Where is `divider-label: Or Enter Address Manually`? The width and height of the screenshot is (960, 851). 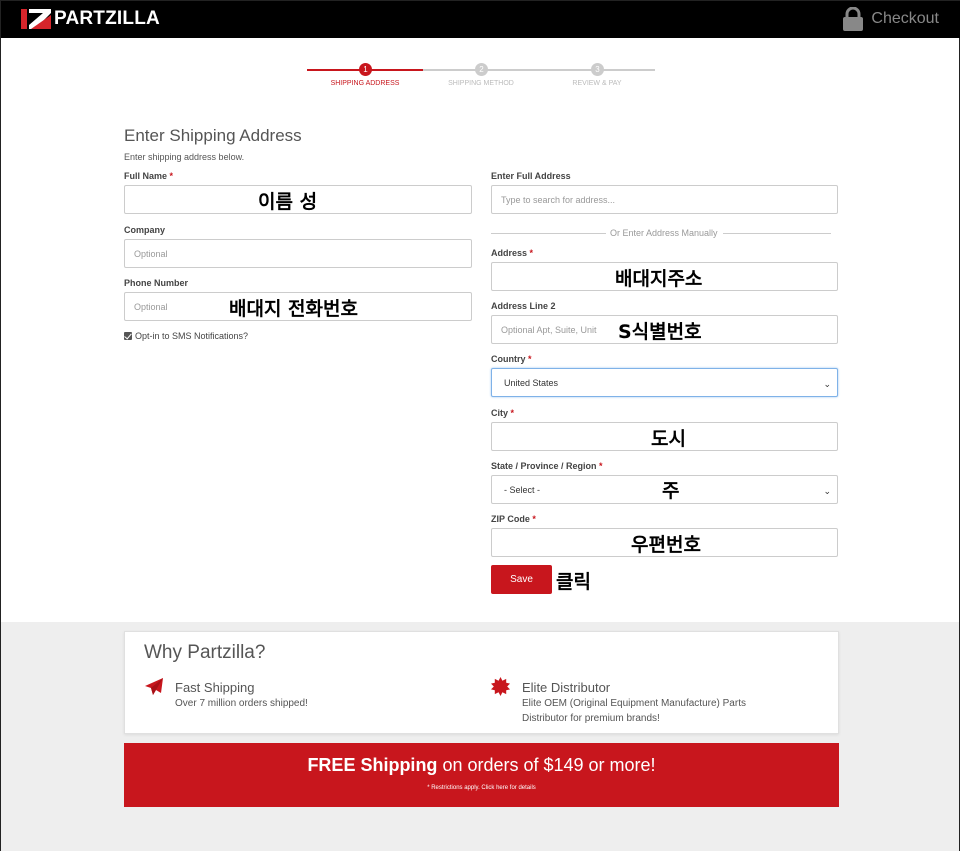
divider-label: Or Enter Address Manually is located at coordinates (664, 233).